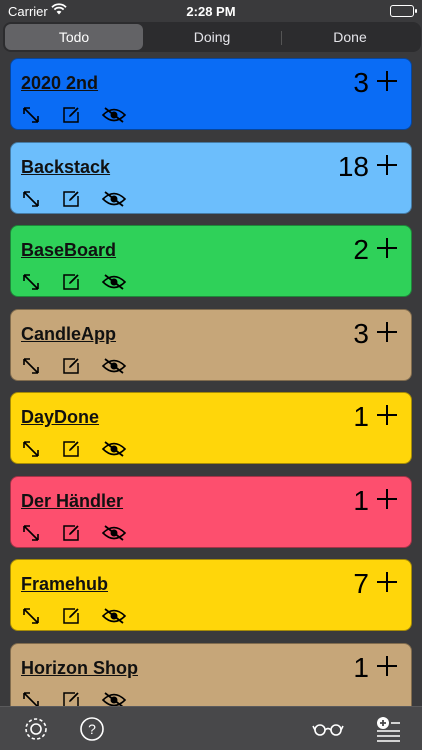 The image size is (422, 750). I want to click on project-title: Backstack, so click(65, 167).